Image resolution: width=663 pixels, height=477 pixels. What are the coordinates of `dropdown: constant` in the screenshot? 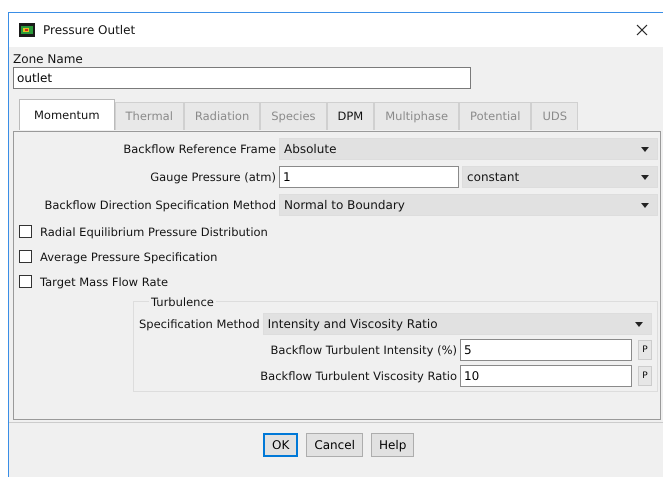 It's located at (560, 177).